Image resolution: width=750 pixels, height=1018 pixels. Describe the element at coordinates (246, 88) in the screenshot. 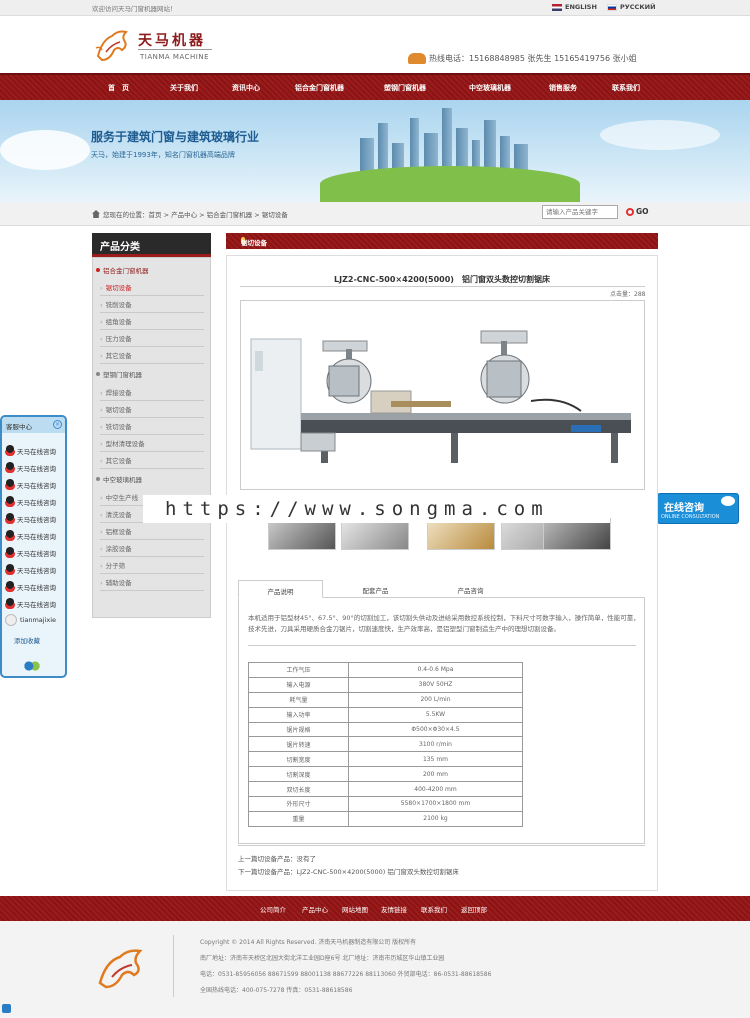

I see `nav-news: 资讯中心` at that location.